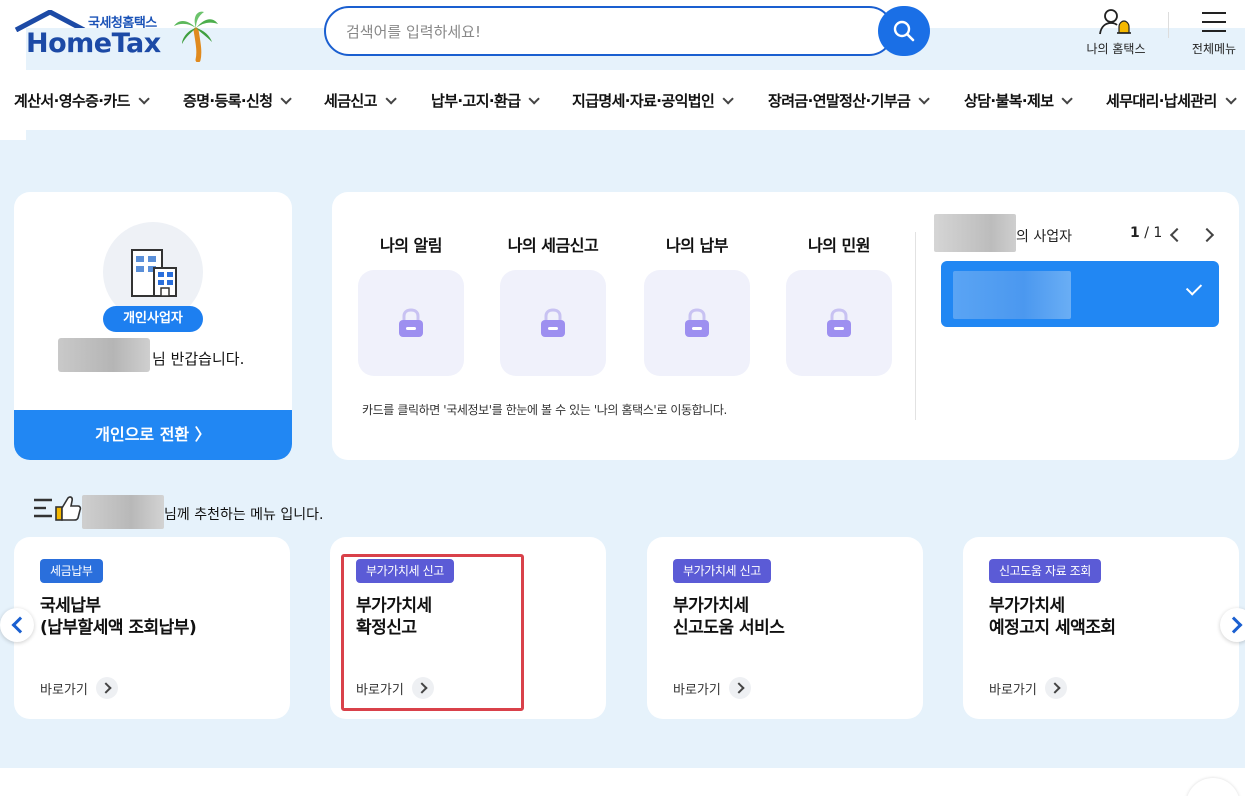 This screenshot has height=796, width=1245. Describe the element at coordinates (729, 617) in the screenshot. I see `card-title: 부가가치세 신고도움 서비스` at that location.